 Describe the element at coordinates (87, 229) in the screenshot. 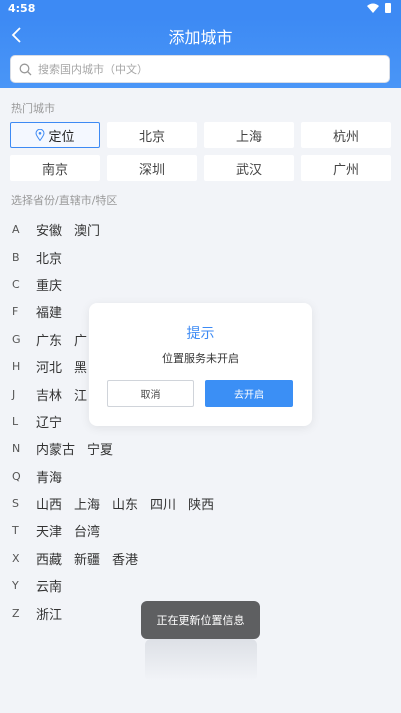

I see `province-item: 澳门` at that location.